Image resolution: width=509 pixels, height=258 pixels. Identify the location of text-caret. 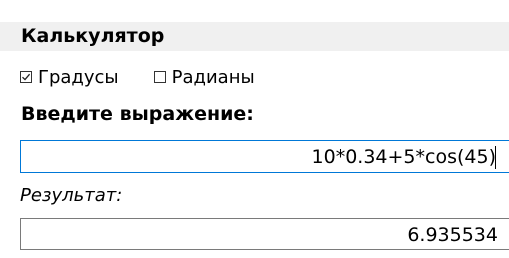
(495, 157).